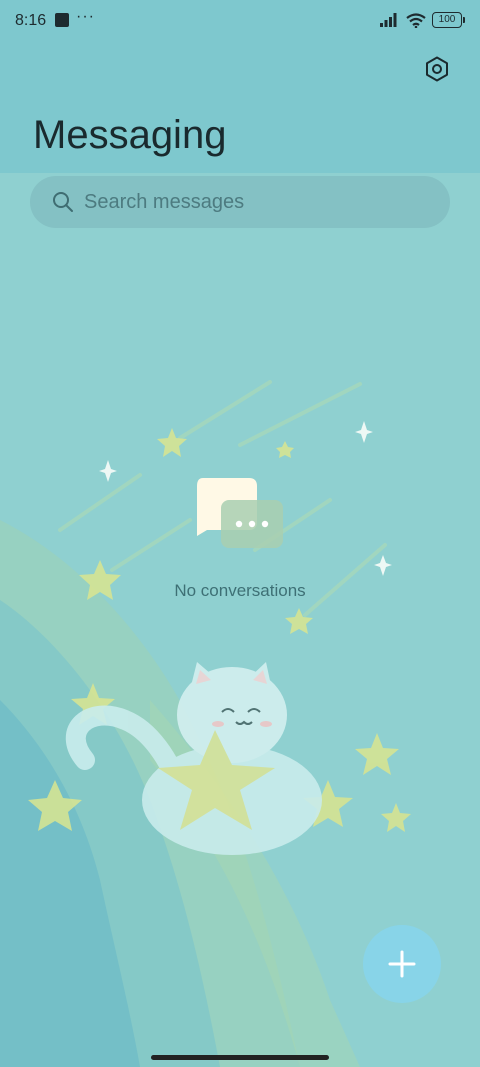 This screenshot has width=480, height=1067. Describe the element at coordinates (240, 513) in the screenshot. I see `chat-bubbles-icon` at that location.